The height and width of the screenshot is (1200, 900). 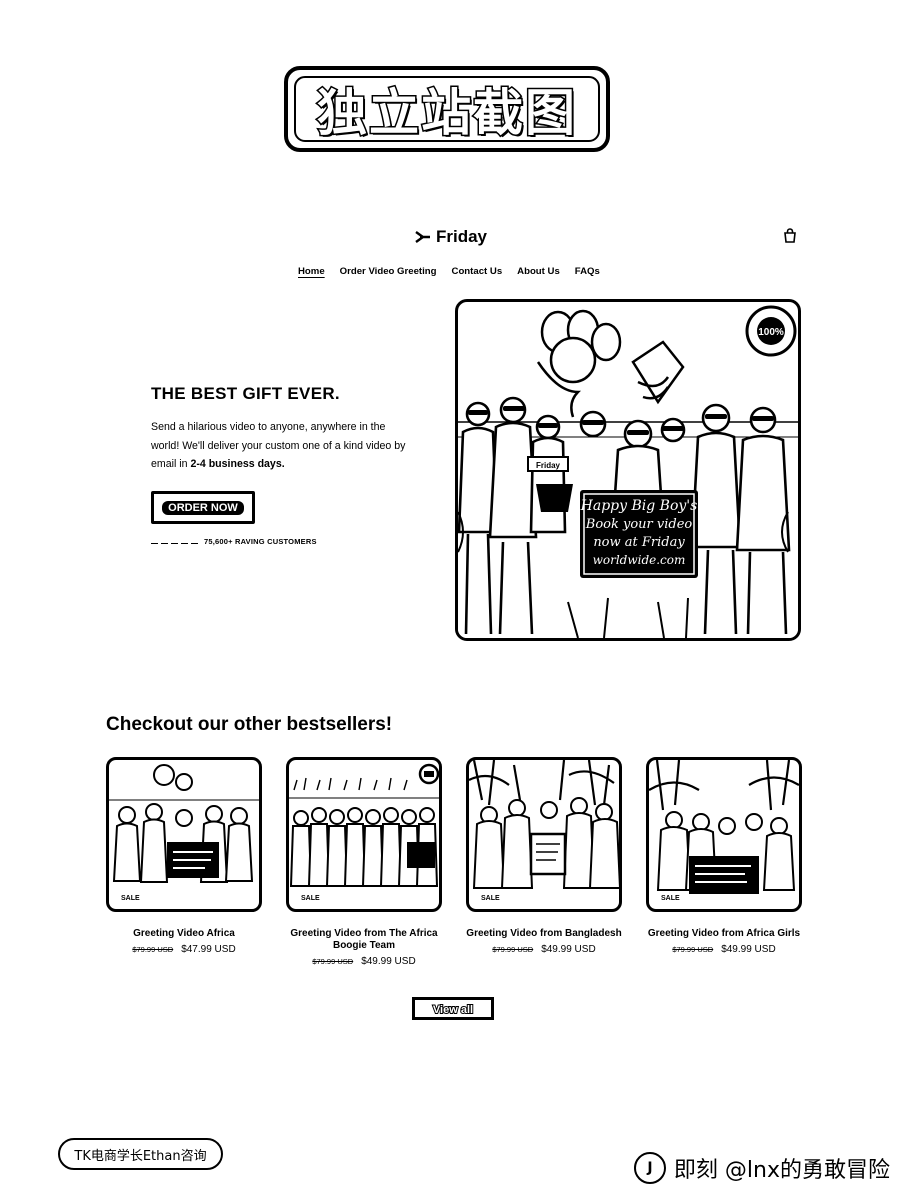 I want to click on jike-logo-icon: J, so click(x=649, y=1168).